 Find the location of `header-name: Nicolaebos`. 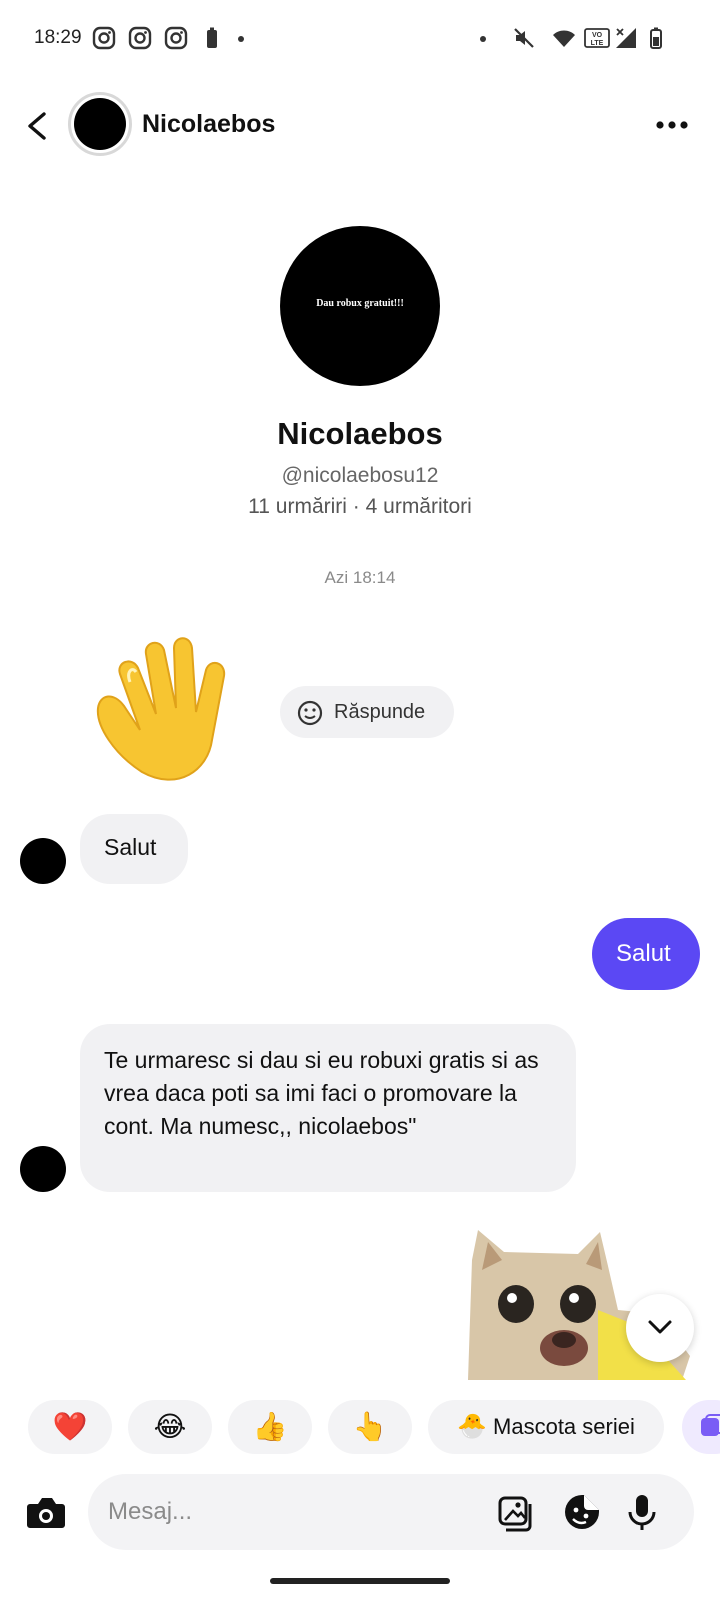

header-name: Nicolaebos is located at coordinates (208, 124).